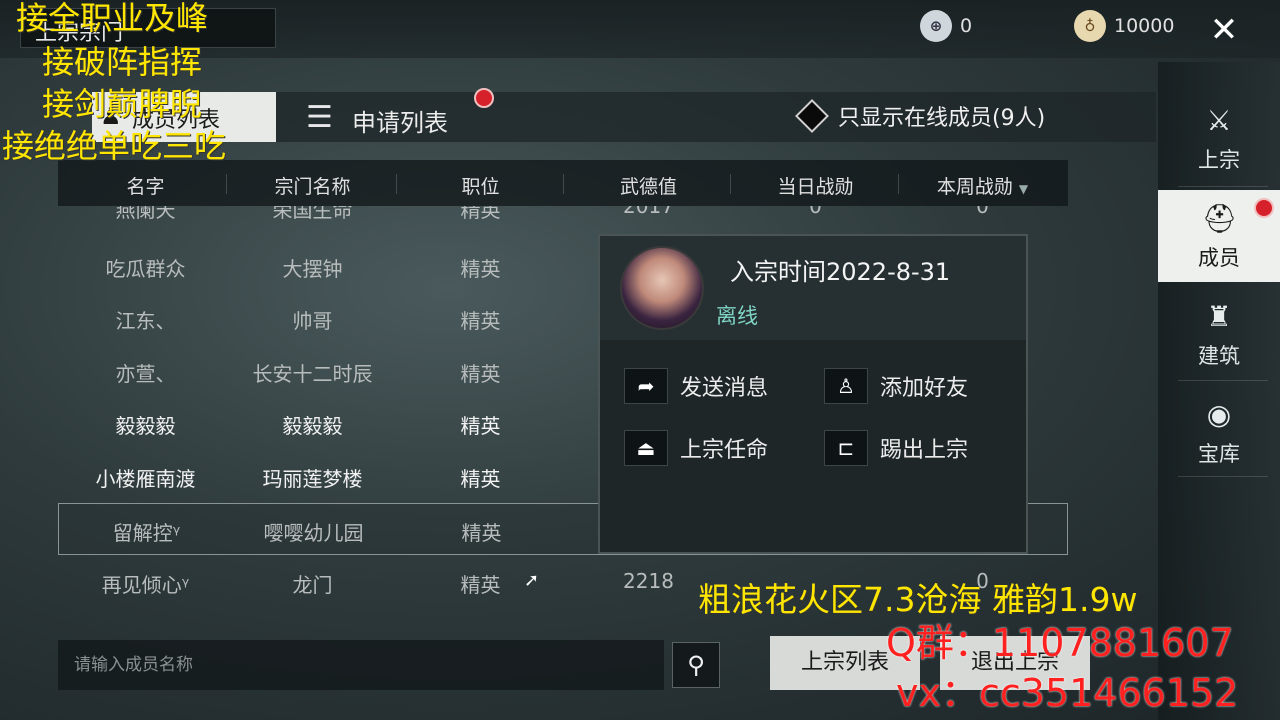  What do you see at coordinates (312, 269) in the screenshot?
I see `cell-sect: 大摆钟` at bounding box center [312, 269].